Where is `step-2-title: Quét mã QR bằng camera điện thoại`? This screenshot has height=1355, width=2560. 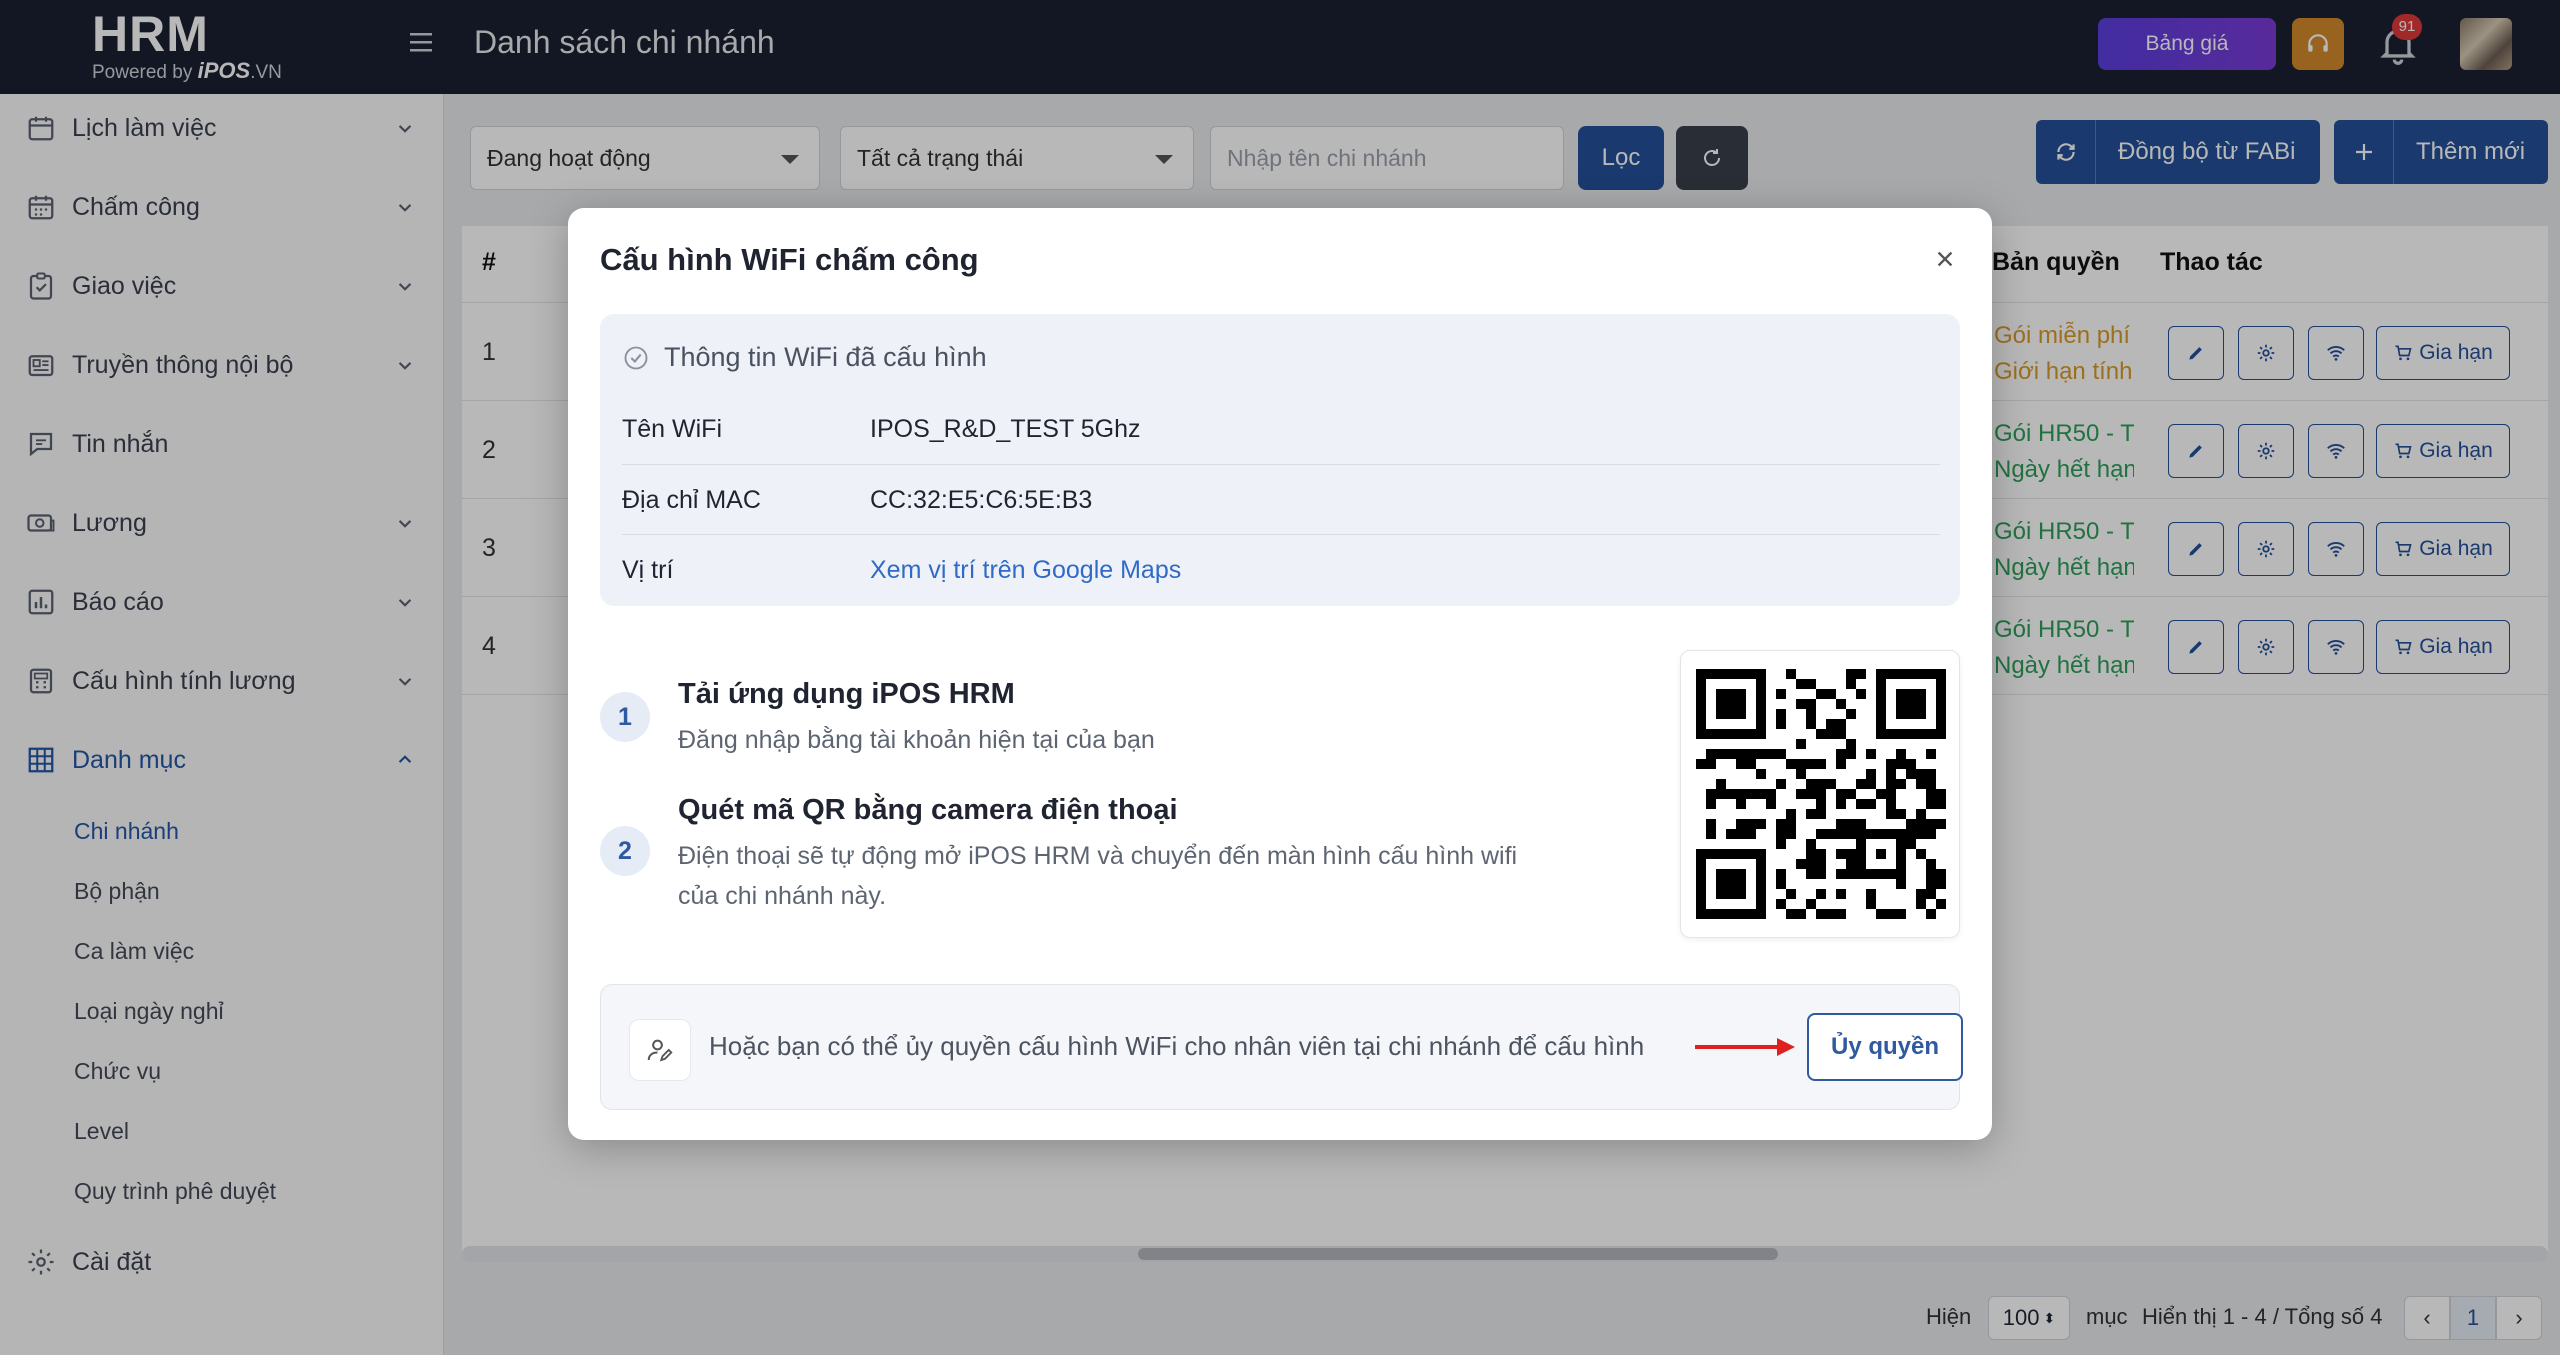
step-2-title: Quét mã QR bằng camera điện thoại is located at coordinates (928, 810).